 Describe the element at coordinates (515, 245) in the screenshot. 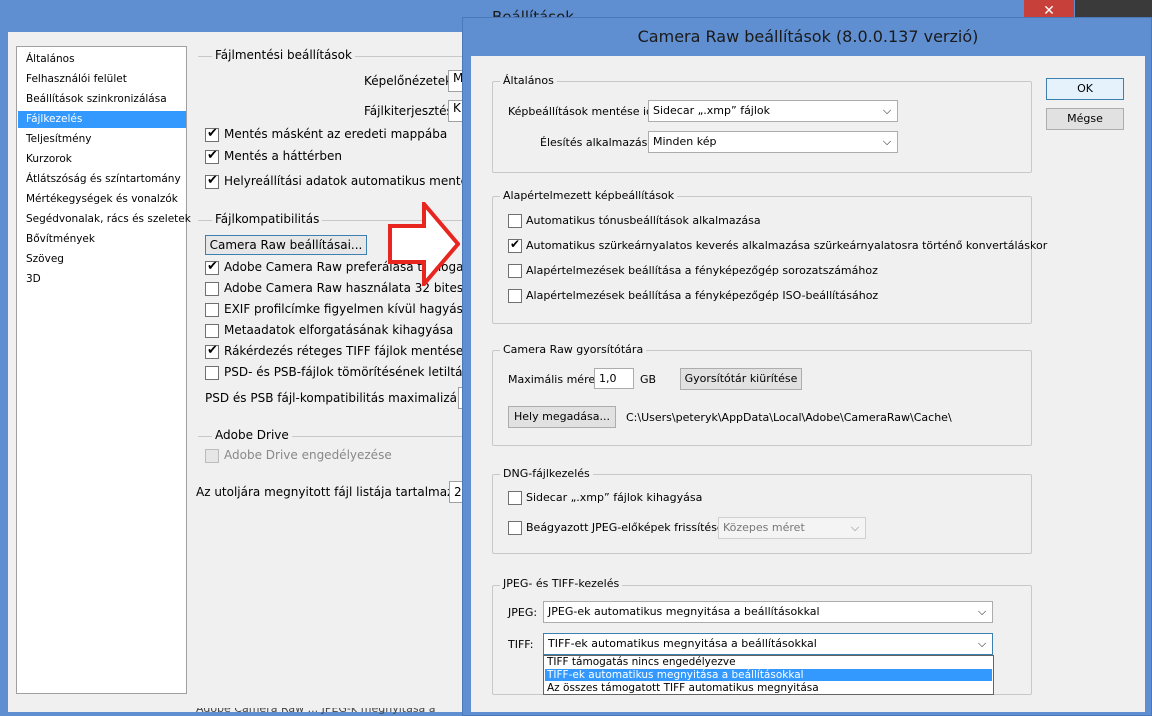

I see `auto-grayscale-checkbox` at that location.